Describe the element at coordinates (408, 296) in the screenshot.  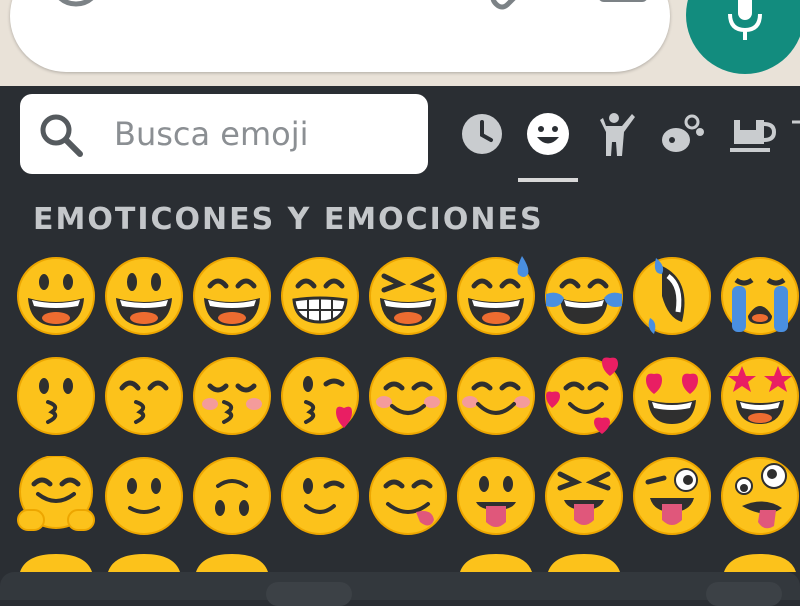
I see `emoji-squinting-laugh` at that location.